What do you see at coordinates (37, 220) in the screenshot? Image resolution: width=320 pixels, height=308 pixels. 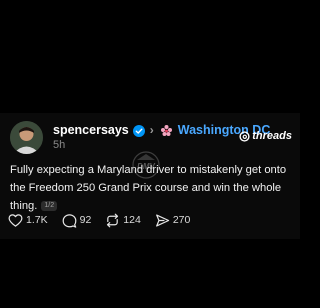 I see `like-count: 1.7K` at bounding box center [37, 220].